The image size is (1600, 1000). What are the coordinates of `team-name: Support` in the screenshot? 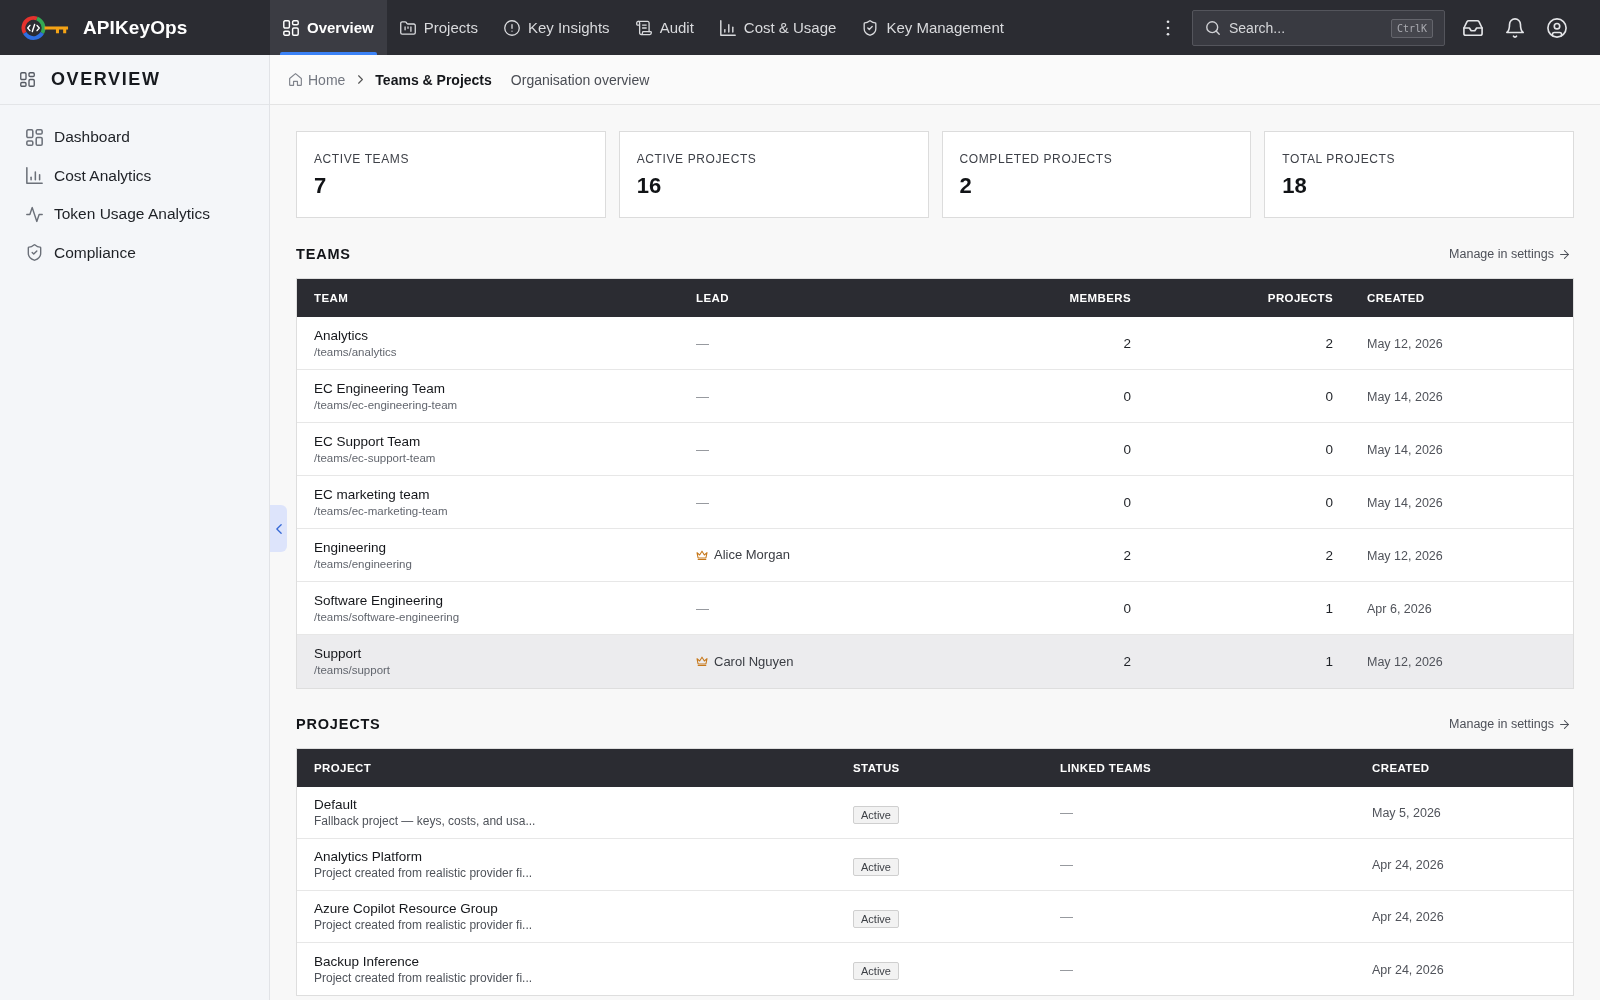 It's located at (338, 653).